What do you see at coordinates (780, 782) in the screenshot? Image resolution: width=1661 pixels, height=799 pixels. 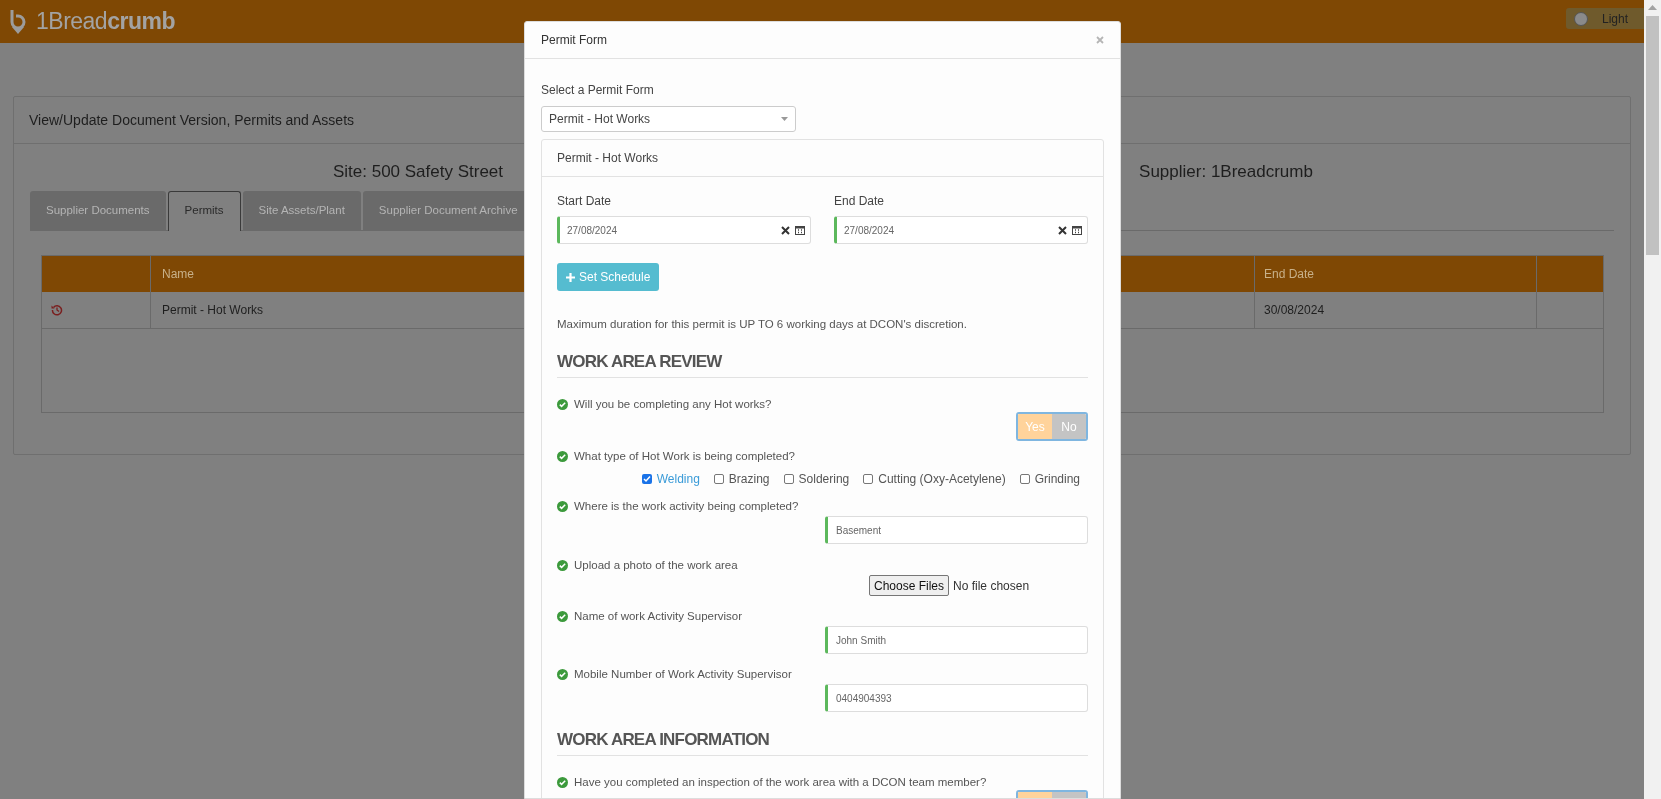 I see `question-text: Have you completed an inspection of the work area with a DCON team member?` at bounding box center [780, 782].